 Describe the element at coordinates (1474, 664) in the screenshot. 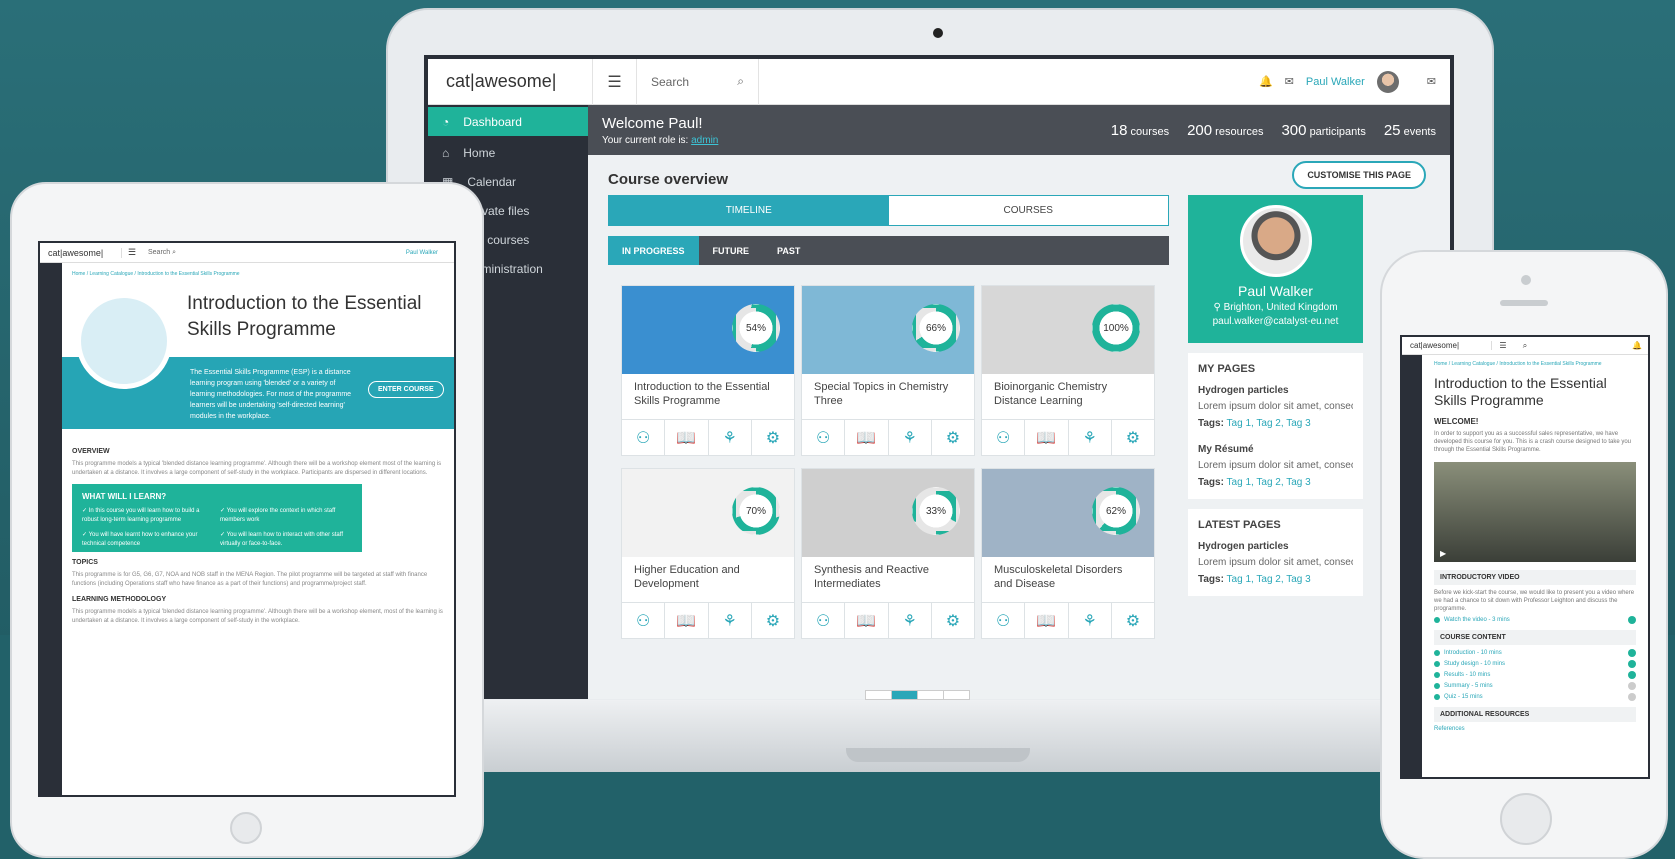

I see `content-link: Study design - 10 mins` at that location.